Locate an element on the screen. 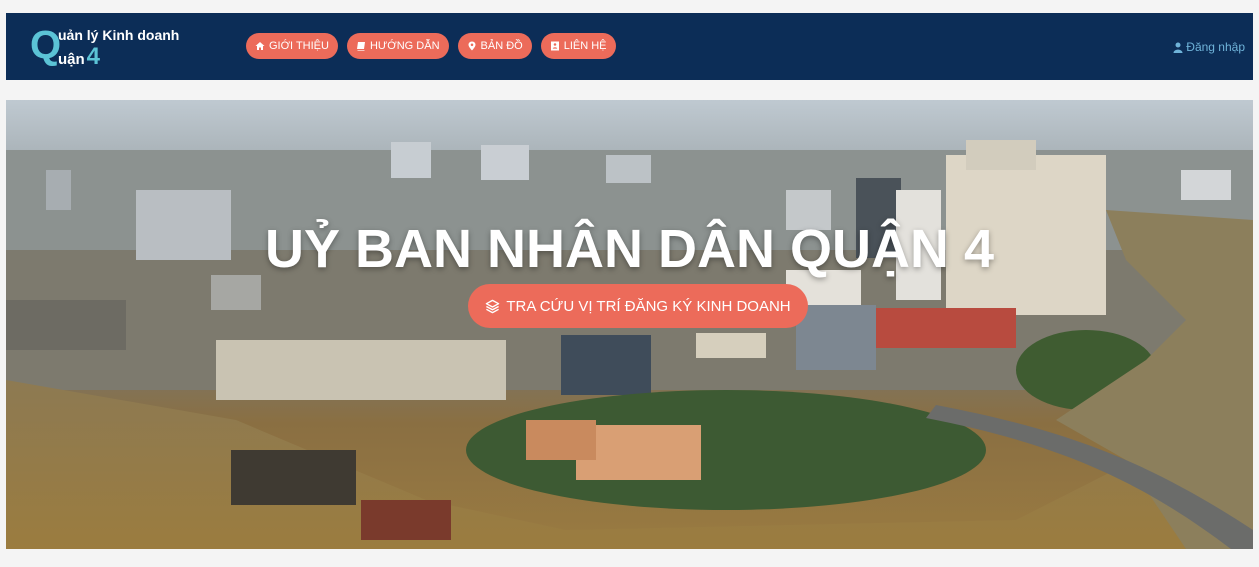  hero-title: UỶ BAN NHÂN DÂN QUẬN 4 is located at coordinates (629, 249).